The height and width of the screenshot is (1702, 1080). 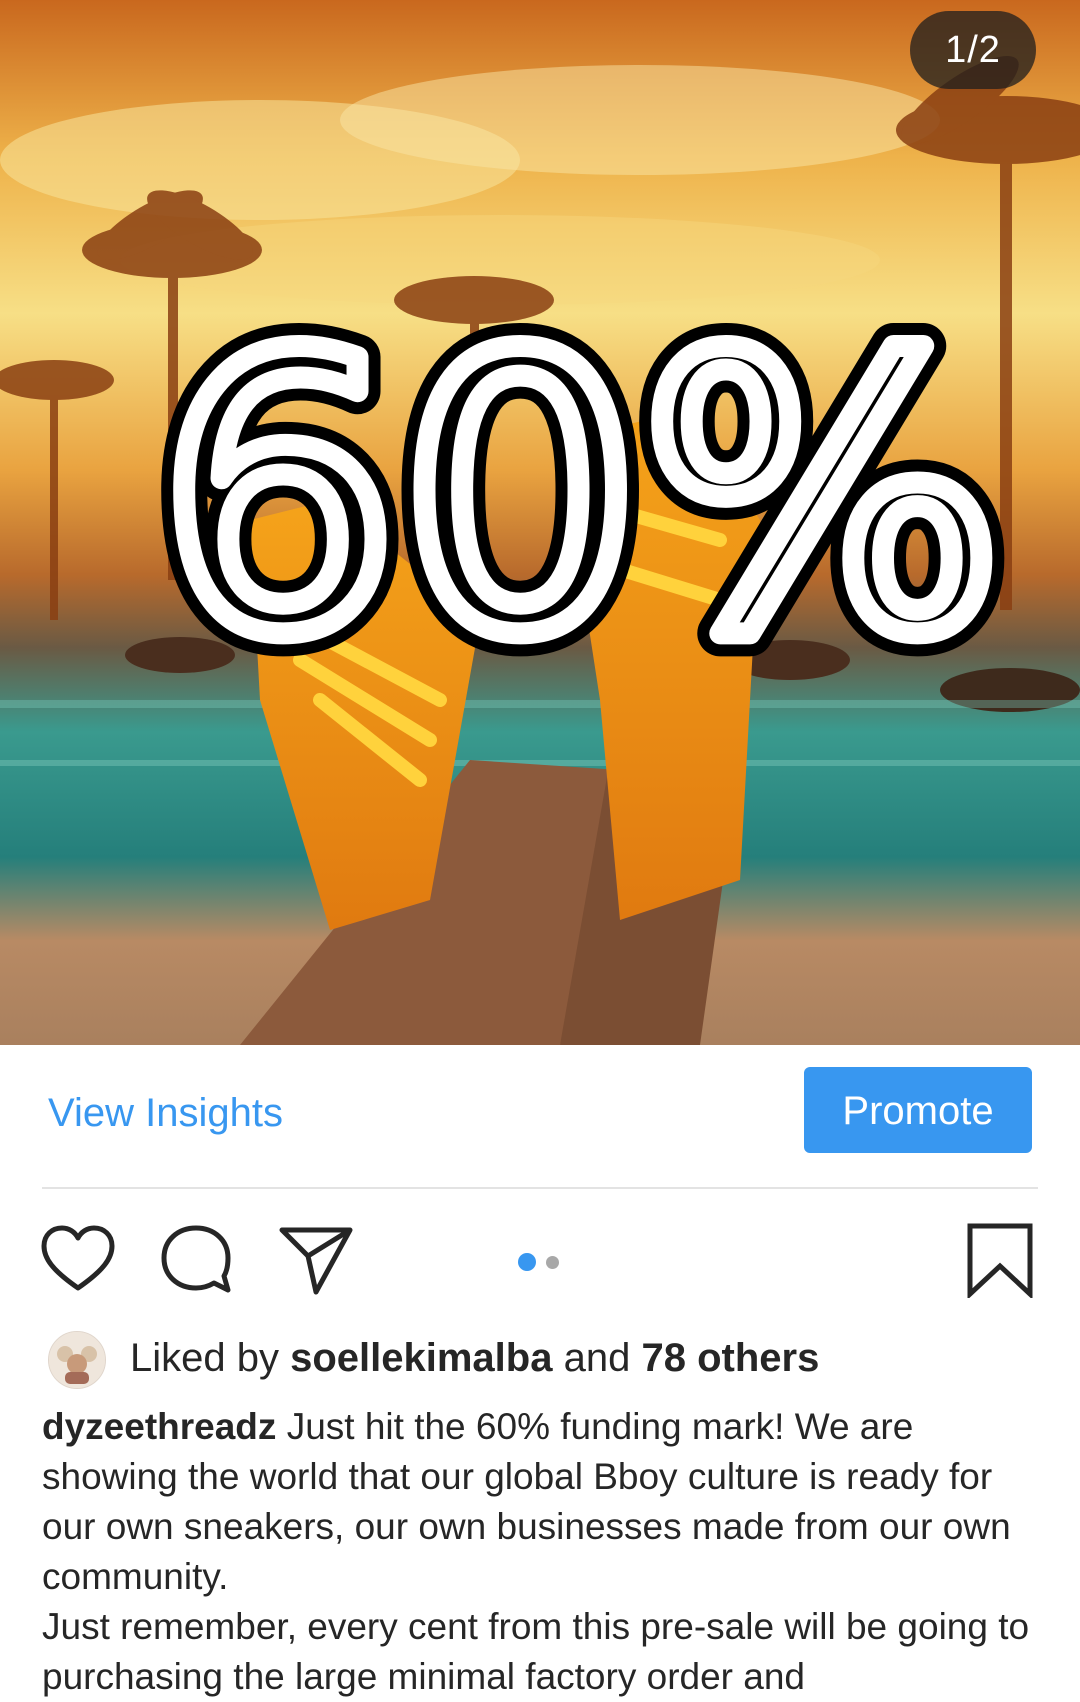 What do you see at coordinates (538, 1262) in the screenshot?
I see `carousel-dots` at bounding box center [538, 1262].